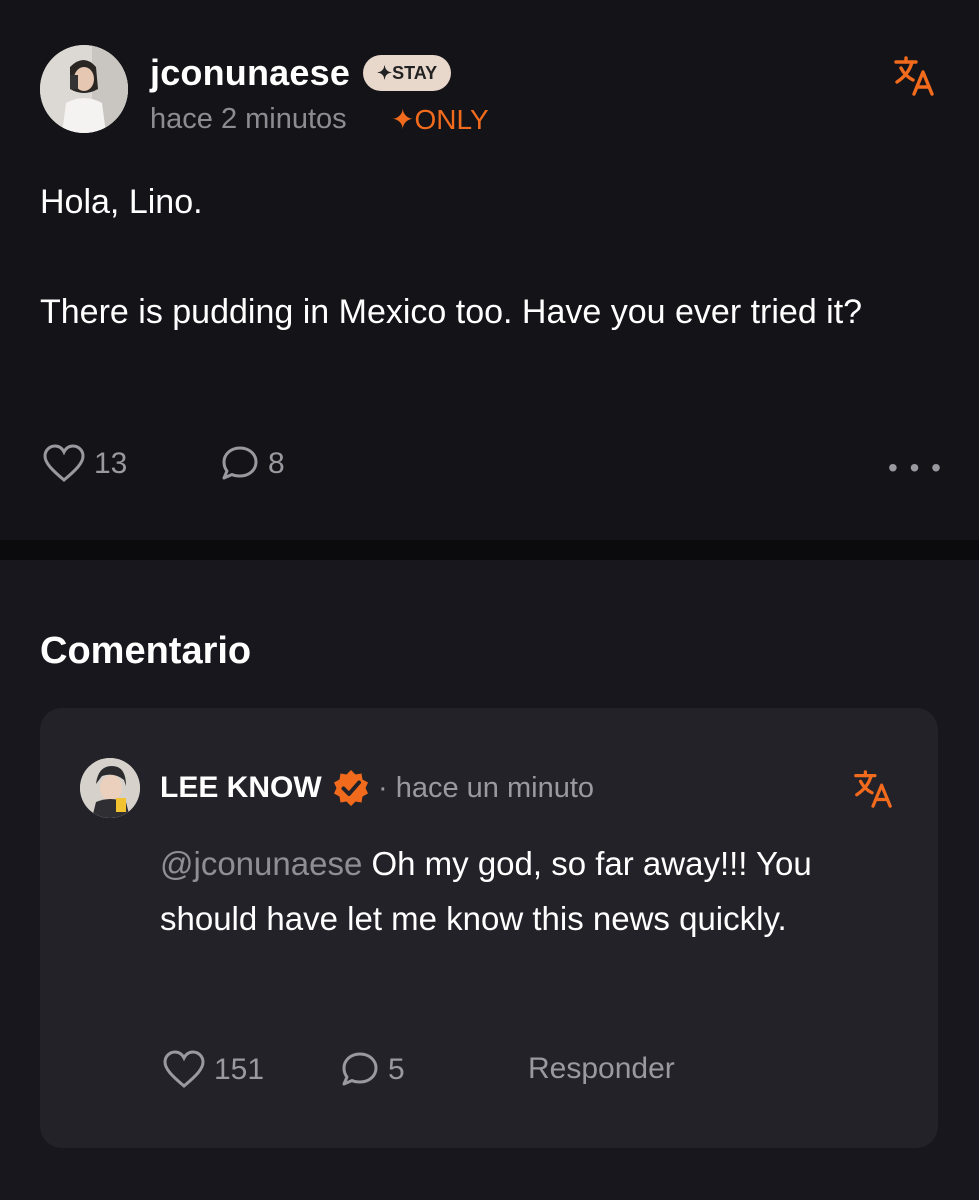 Image resolution: width=979 pixels, height=1200 pixels. I want to click on comments-title: Comentario, so click(146, 651).